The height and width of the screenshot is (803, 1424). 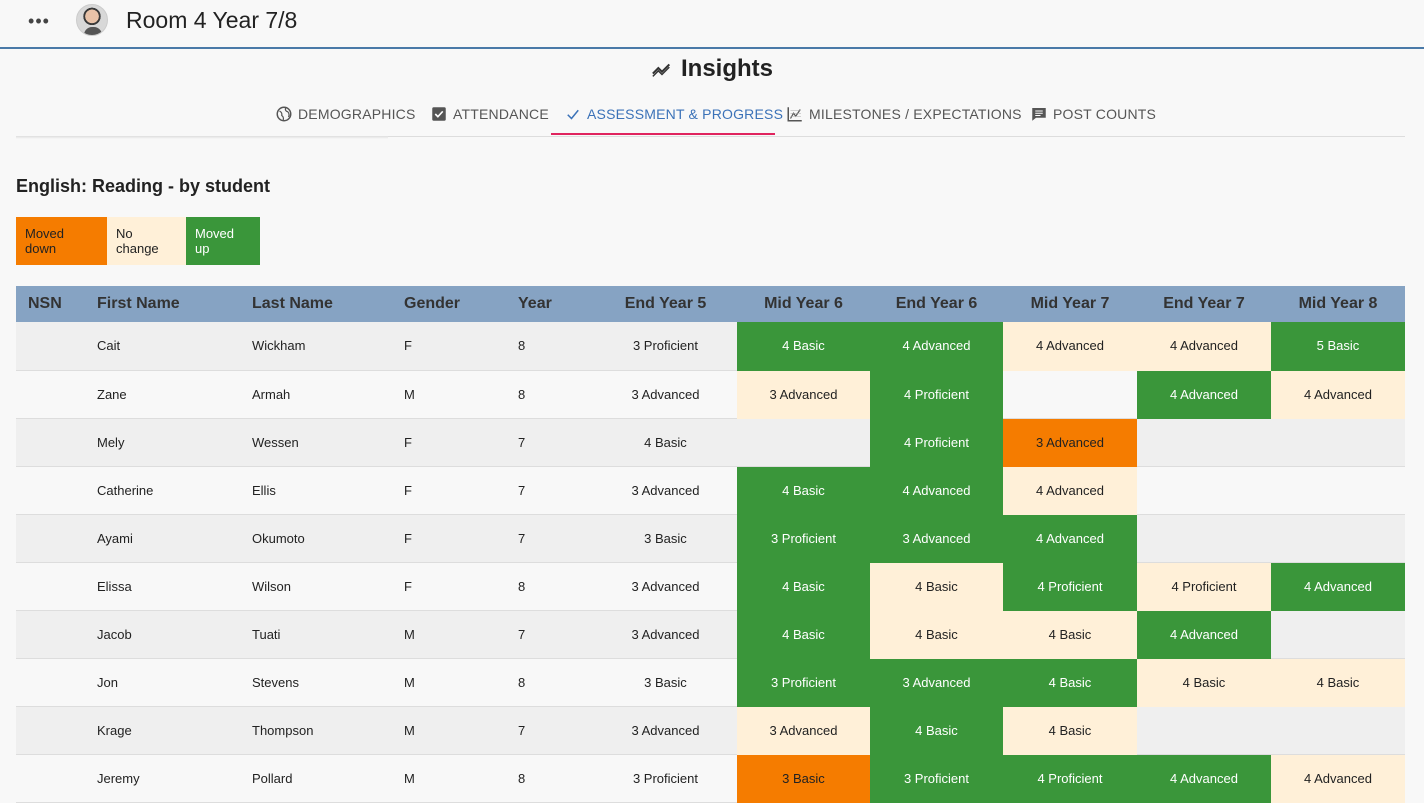 What do you see at coordinates (316, 730) in the screenshot?
I see `last-name-cell: Thompson` at bounding box center [316, 730].